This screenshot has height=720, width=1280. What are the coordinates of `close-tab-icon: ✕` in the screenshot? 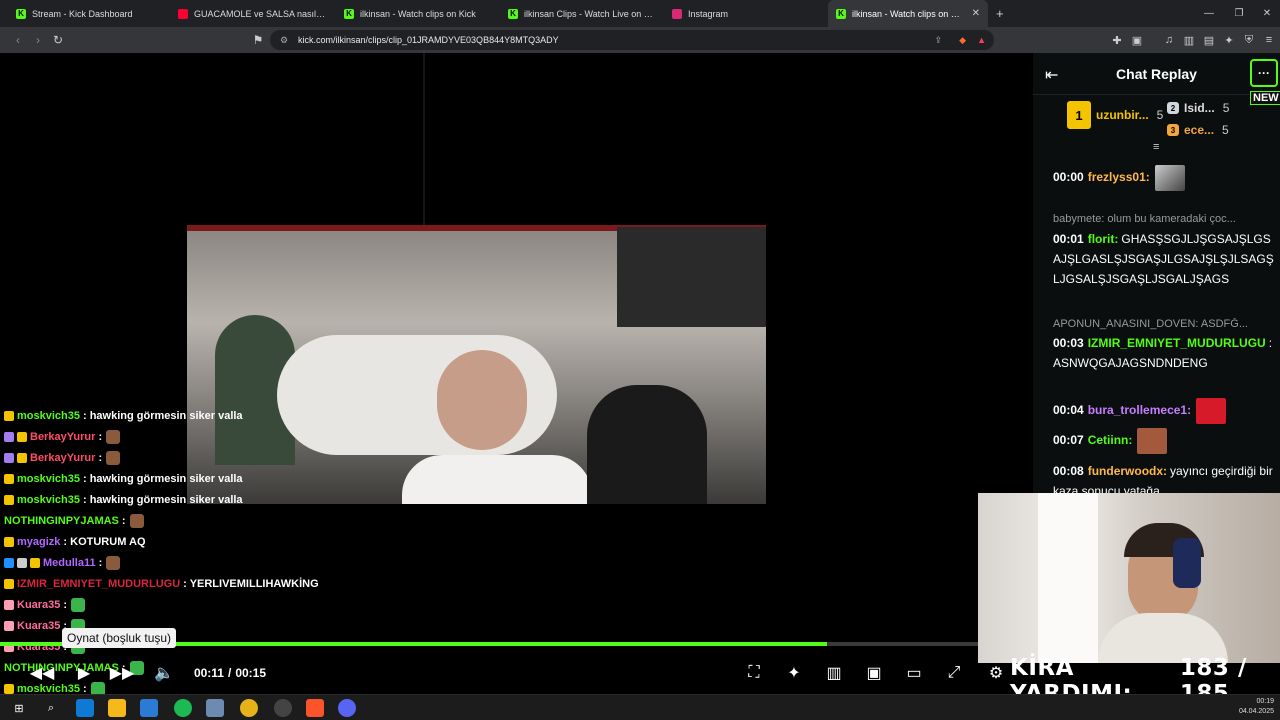 It's located at (973, 13).